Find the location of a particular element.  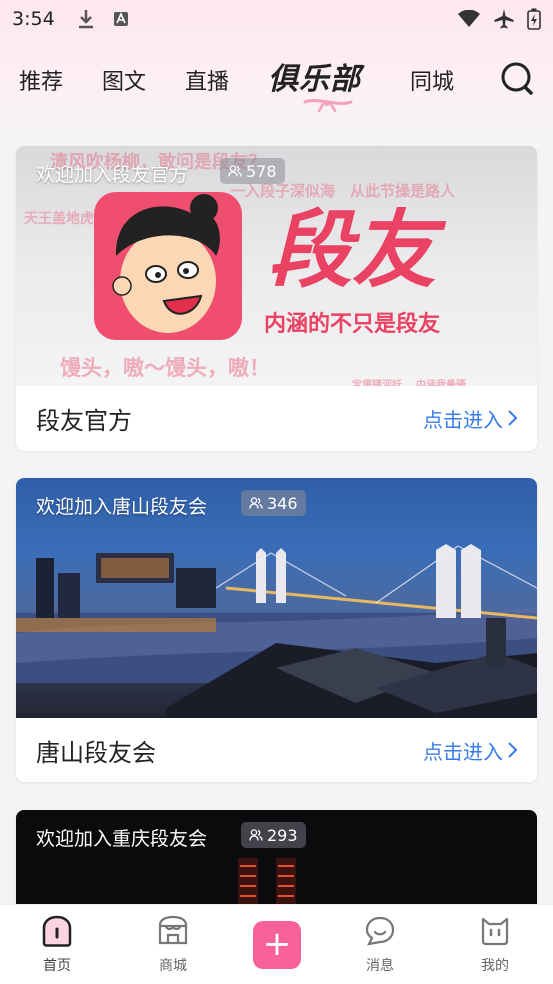

member-count-badge: 293 is located at coordinates (273, 835).